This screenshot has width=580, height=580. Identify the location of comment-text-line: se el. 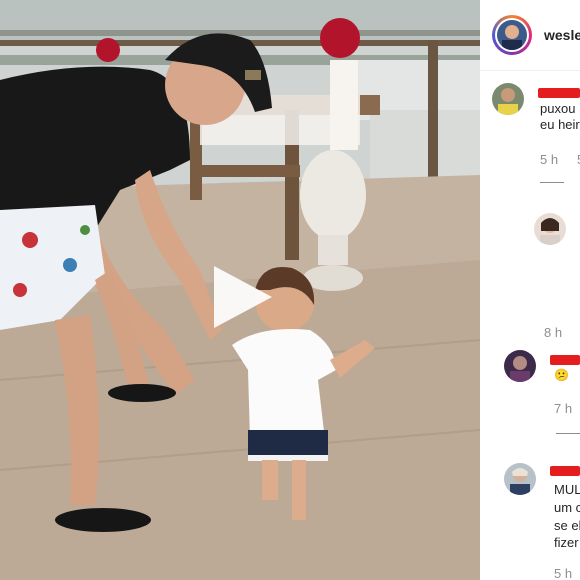
(567, 525).